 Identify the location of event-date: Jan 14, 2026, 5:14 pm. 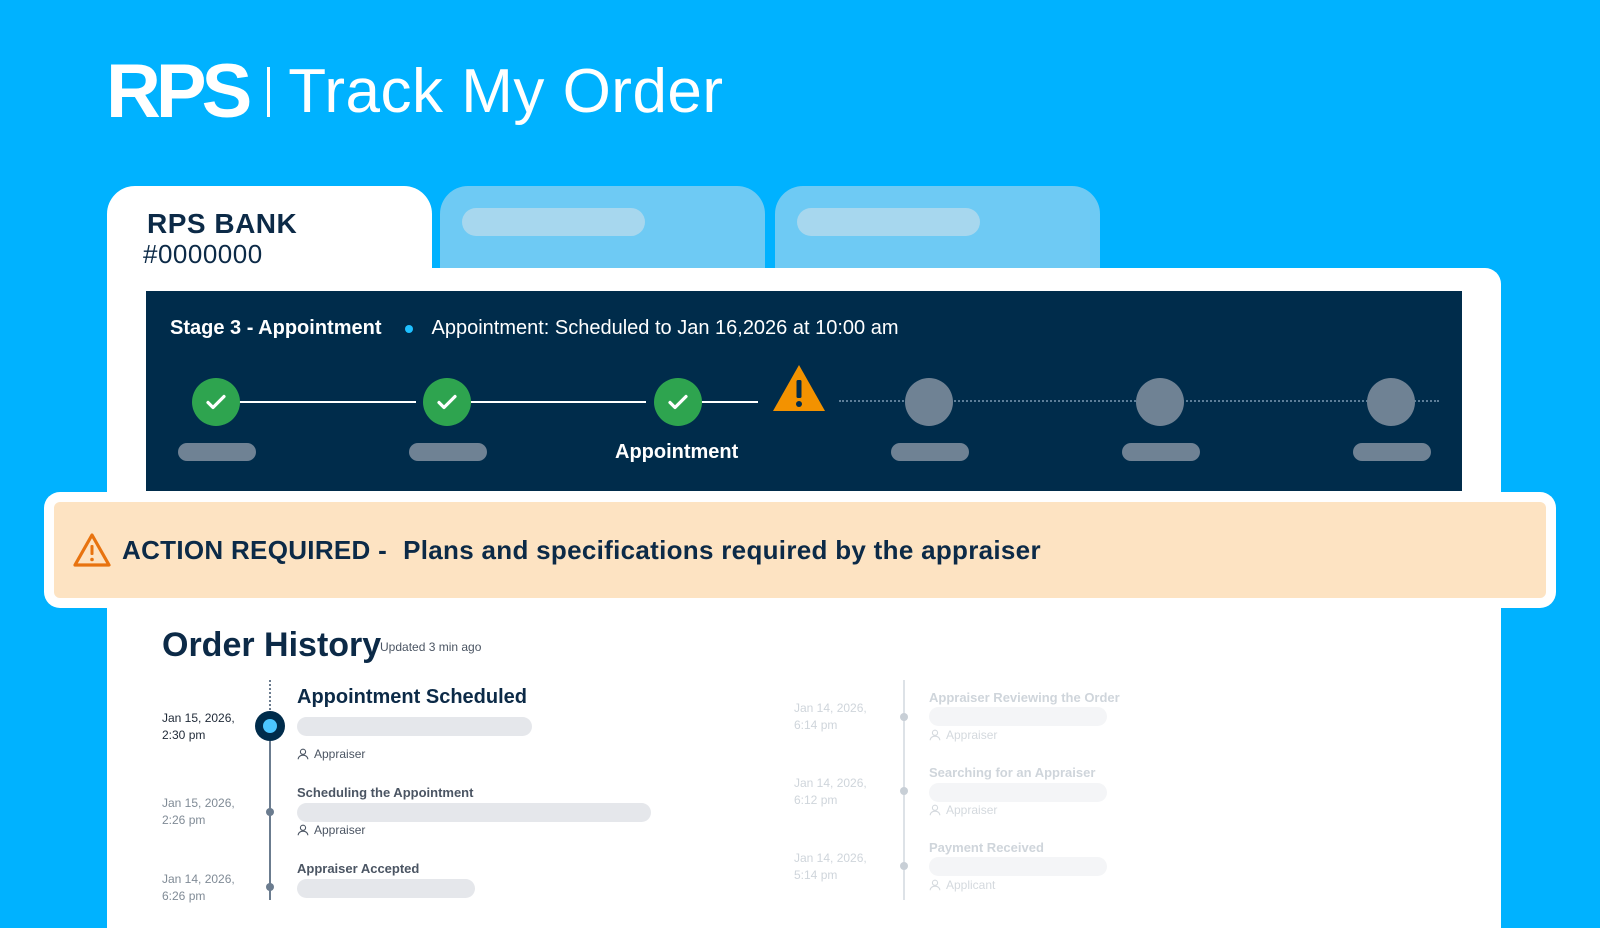
(830, 866).